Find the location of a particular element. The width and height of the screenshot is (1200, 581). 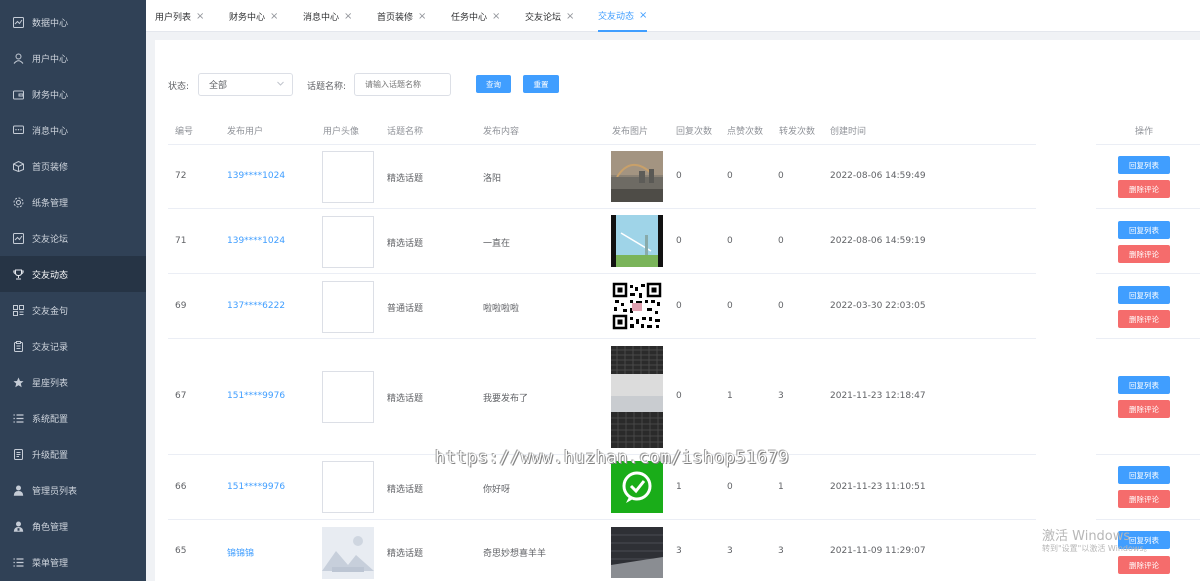

sidebar-item-admin-list: 管理员列表 is located at coordinates (73, 490).